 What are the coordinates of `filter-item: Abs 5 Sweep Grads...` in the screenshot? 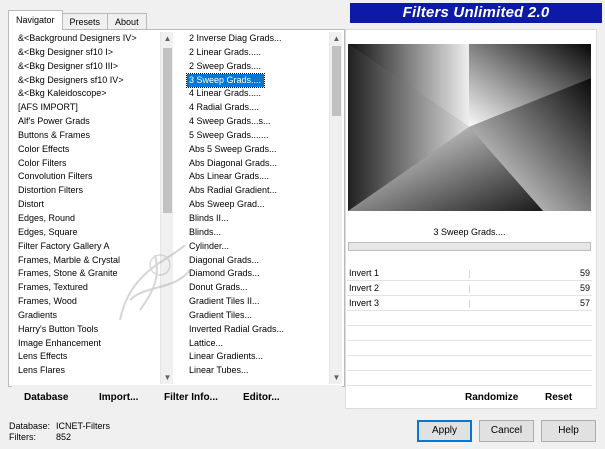 It's located at (256, 150).